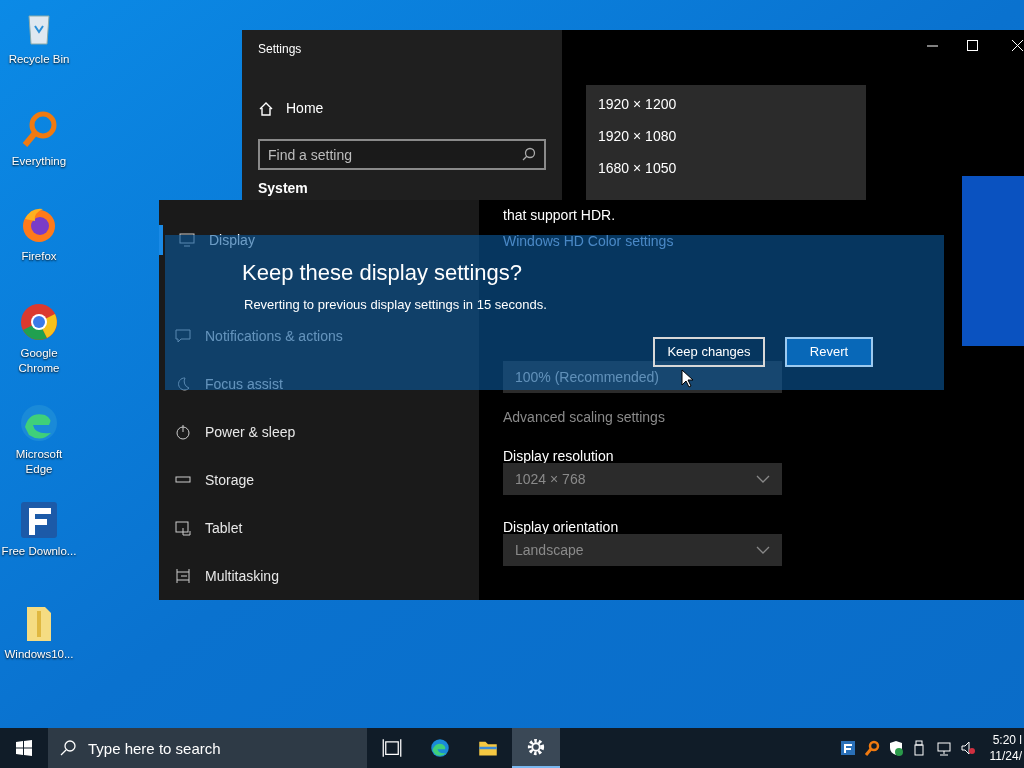  Describe the element at coordinates (732, 168) in the screenshot. I see `list-option: 1680 × 1050` at that location.